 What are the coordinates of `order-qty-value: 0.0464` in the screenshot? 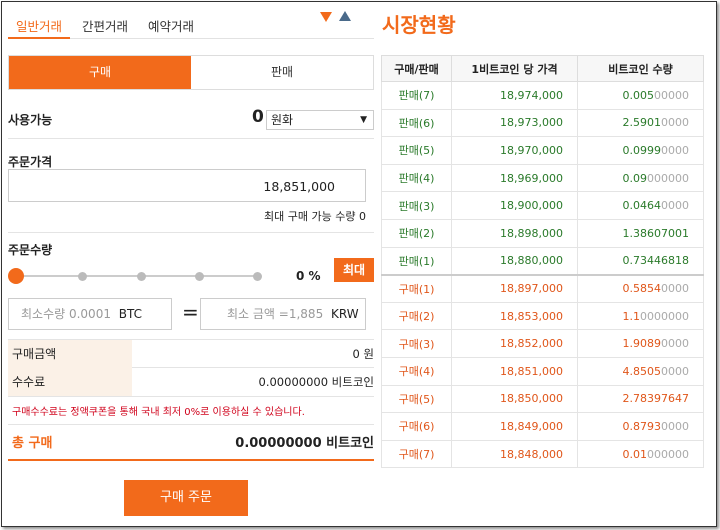 It's located at (642, 206).